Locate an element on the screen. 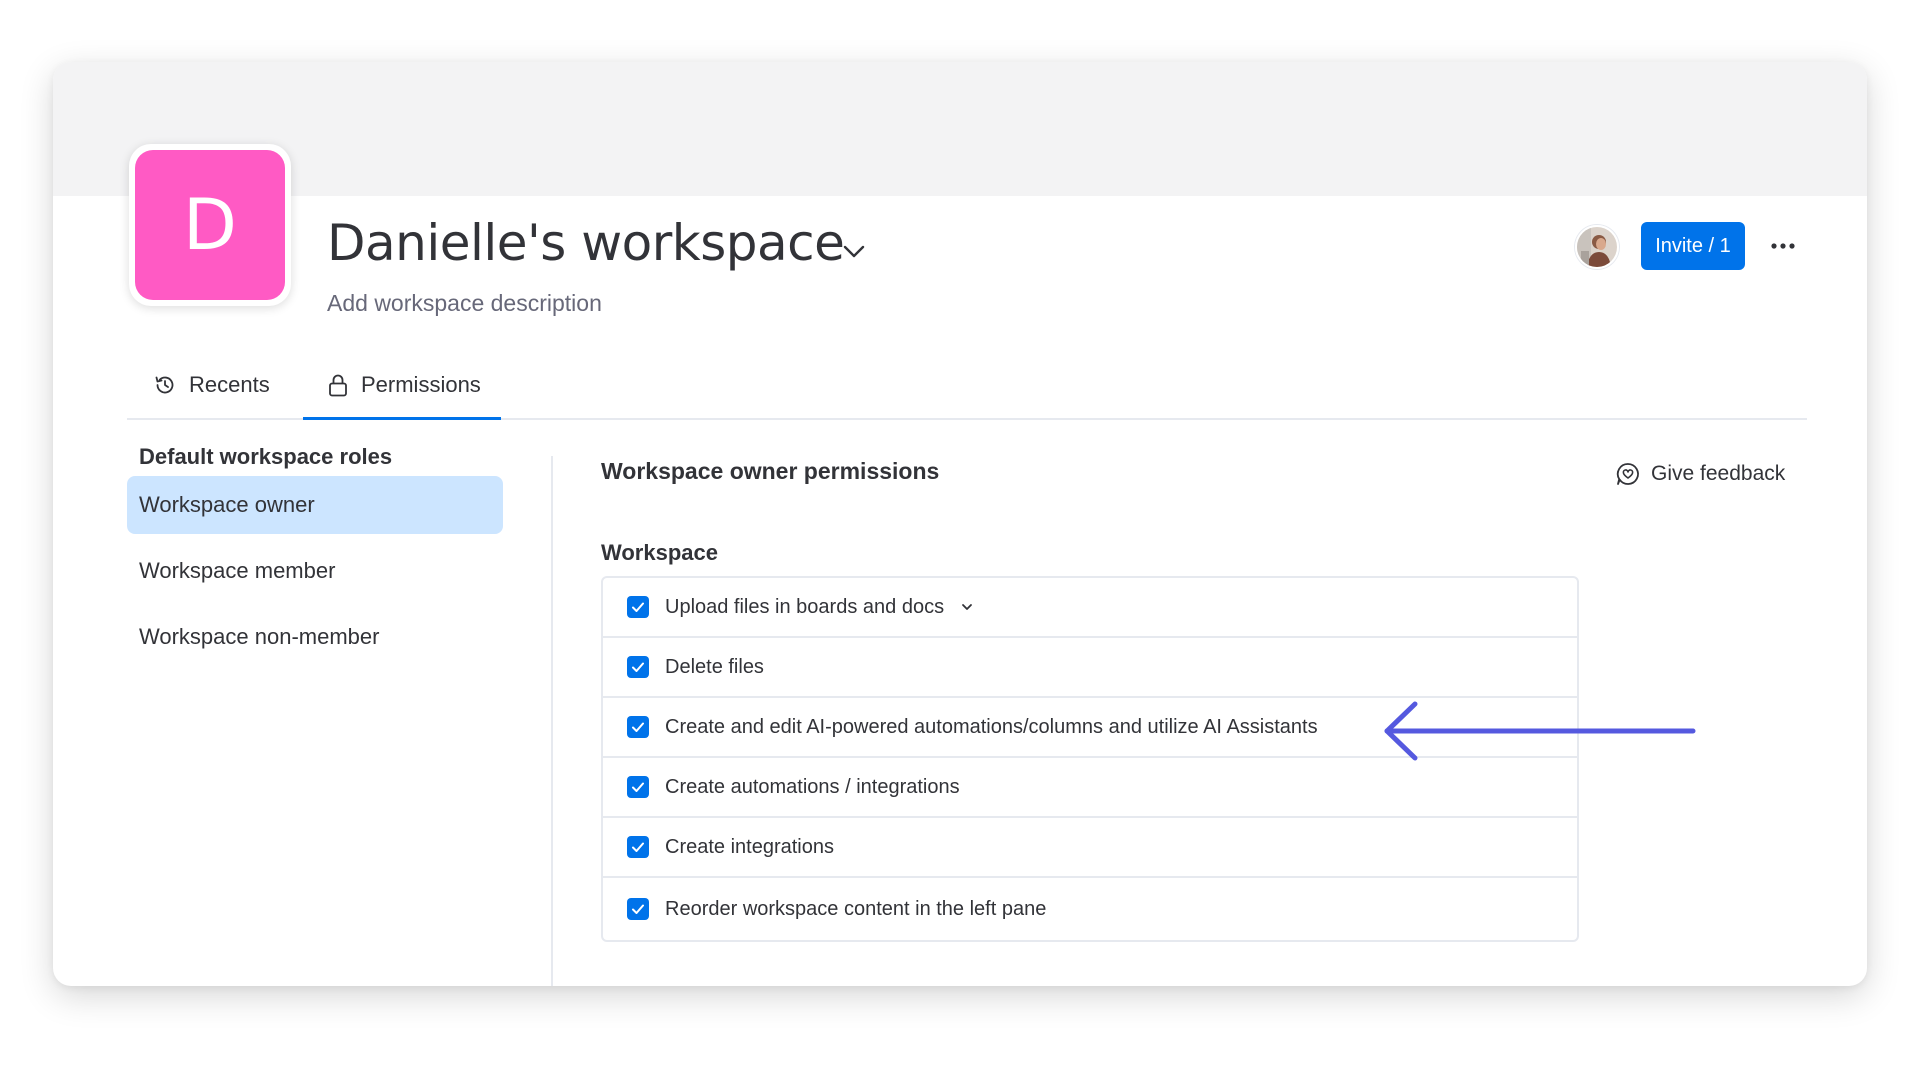 The image size is (1920, 1080). permission-row: Upload files in boards and docs is located at coordinates (1090, 608).